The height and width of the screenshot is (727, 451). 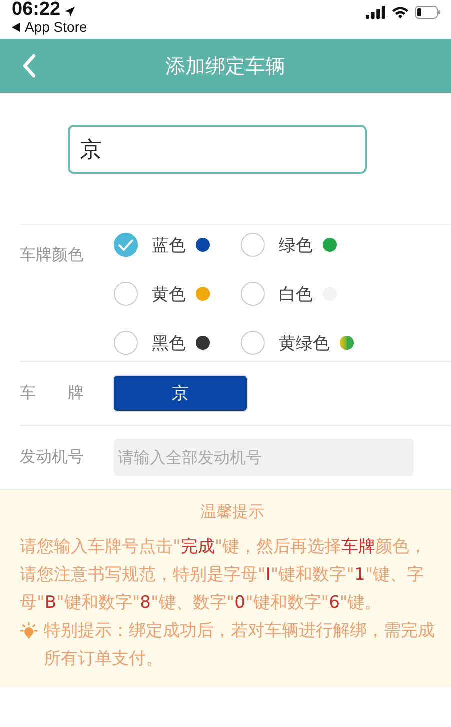 I want to click on back-button, so click(x=29, y=66).